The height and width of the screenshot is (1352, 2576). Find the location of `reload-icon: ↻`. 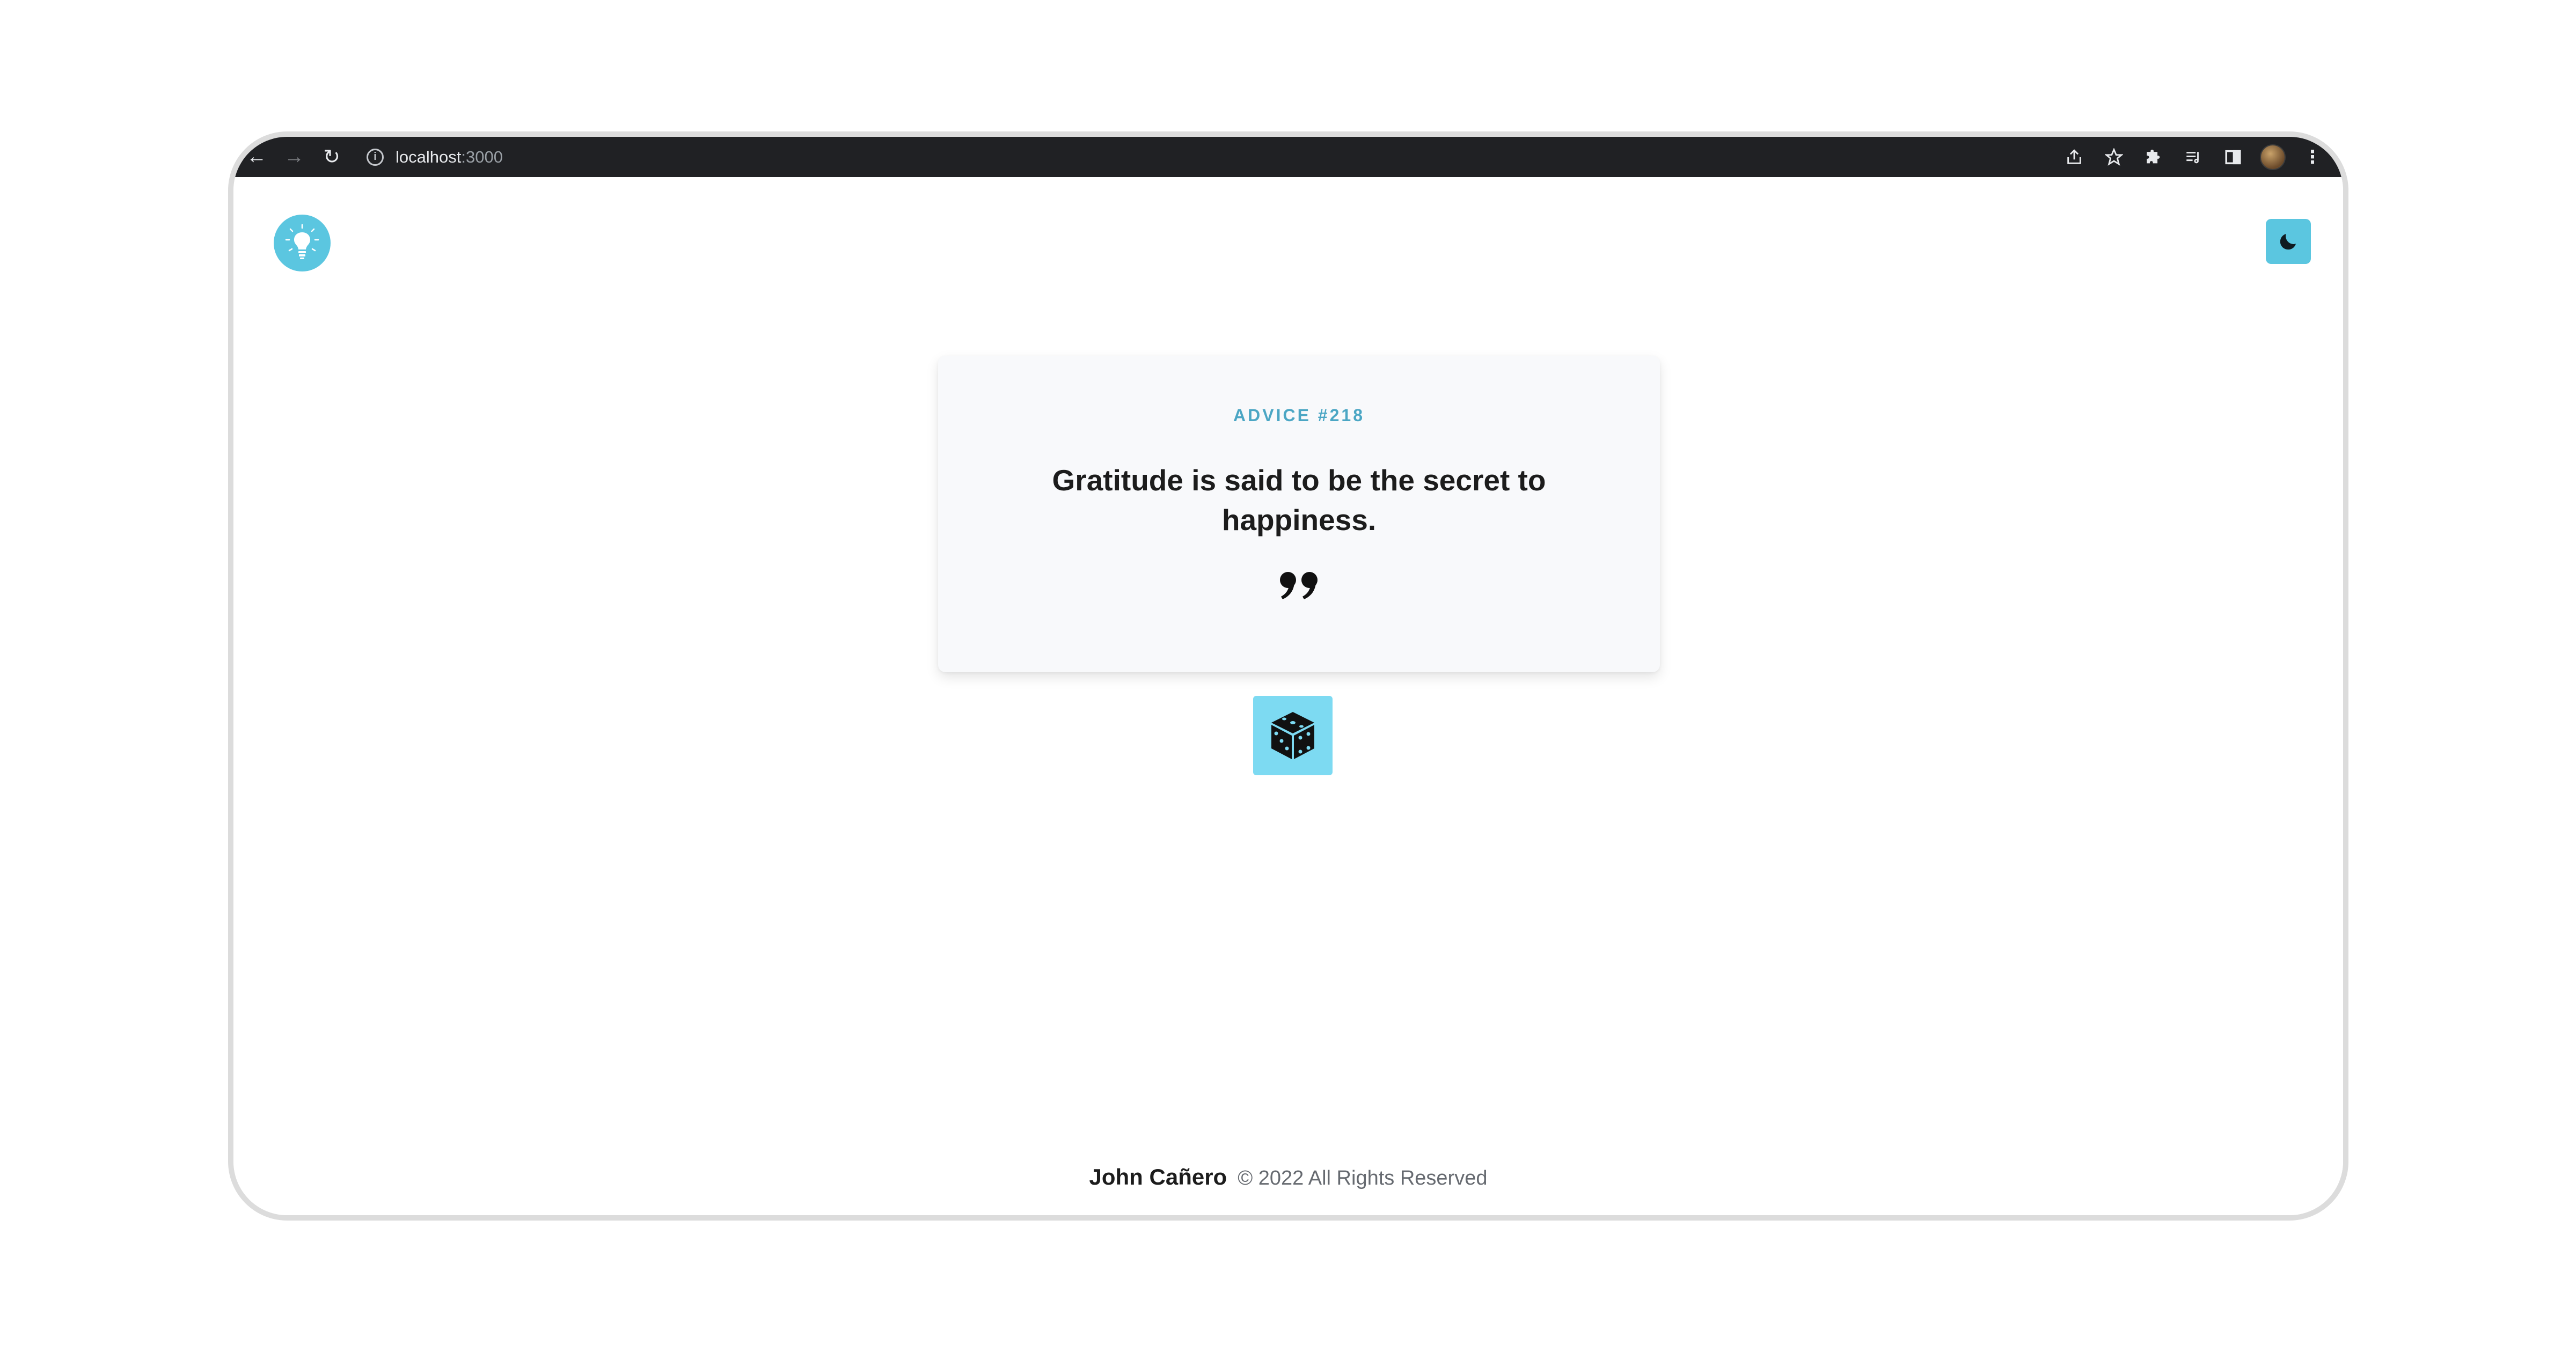

reload-icon: ↻ is located at coordinates (331, 157).